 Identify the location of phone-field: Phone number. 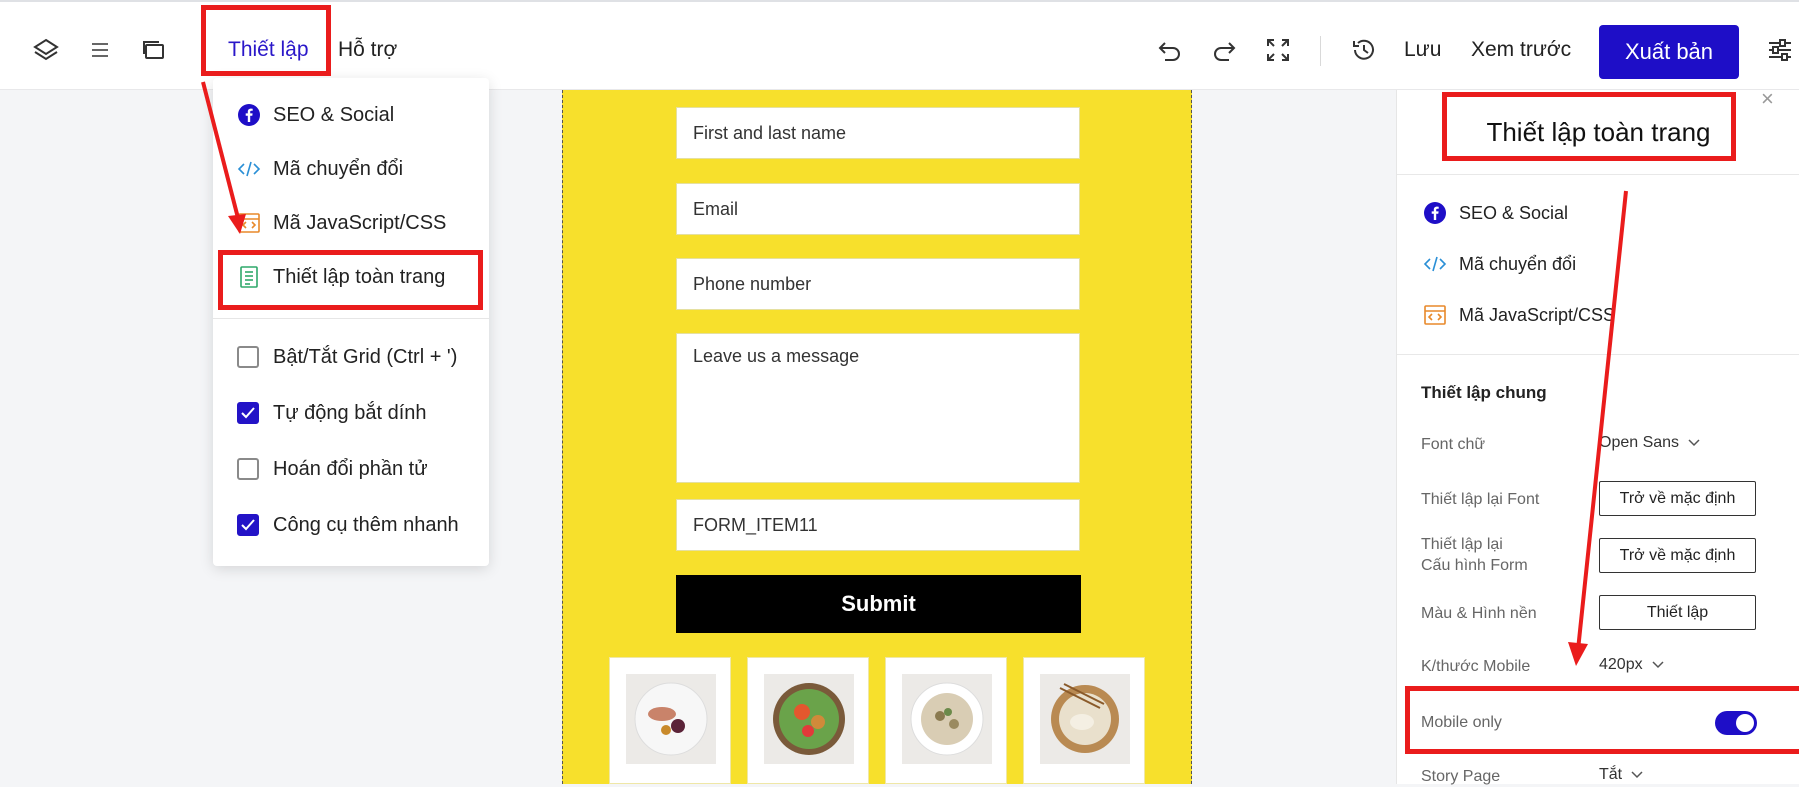
(878, 284).